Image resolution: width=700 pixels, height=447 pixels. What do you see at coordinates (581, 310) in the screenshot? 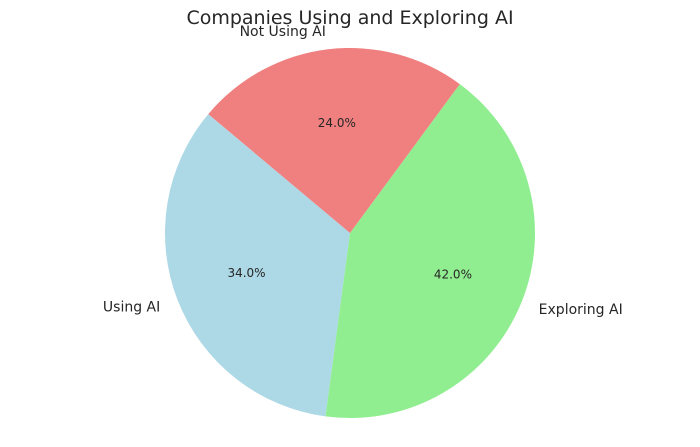
I see `slice-label-exploring-ai: Exploring AI` at bounding box center [581, 310].